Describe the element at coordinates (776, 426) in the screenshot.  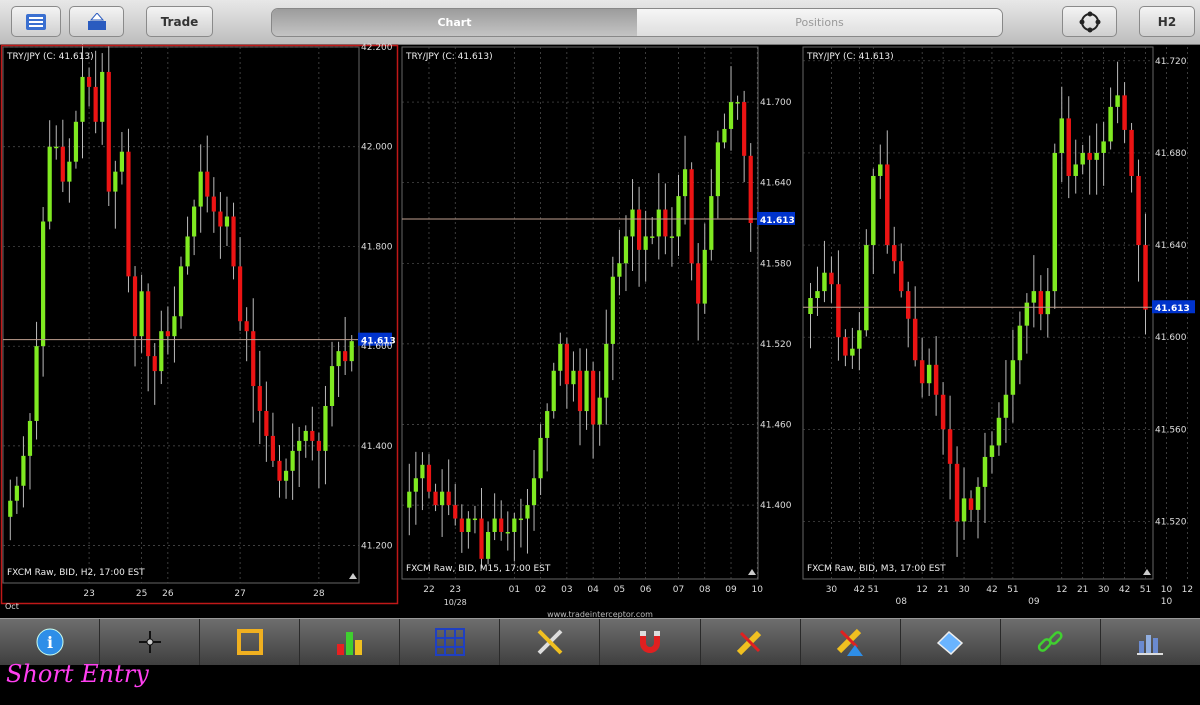
I see `y-tick-label: 41.460` at that location.